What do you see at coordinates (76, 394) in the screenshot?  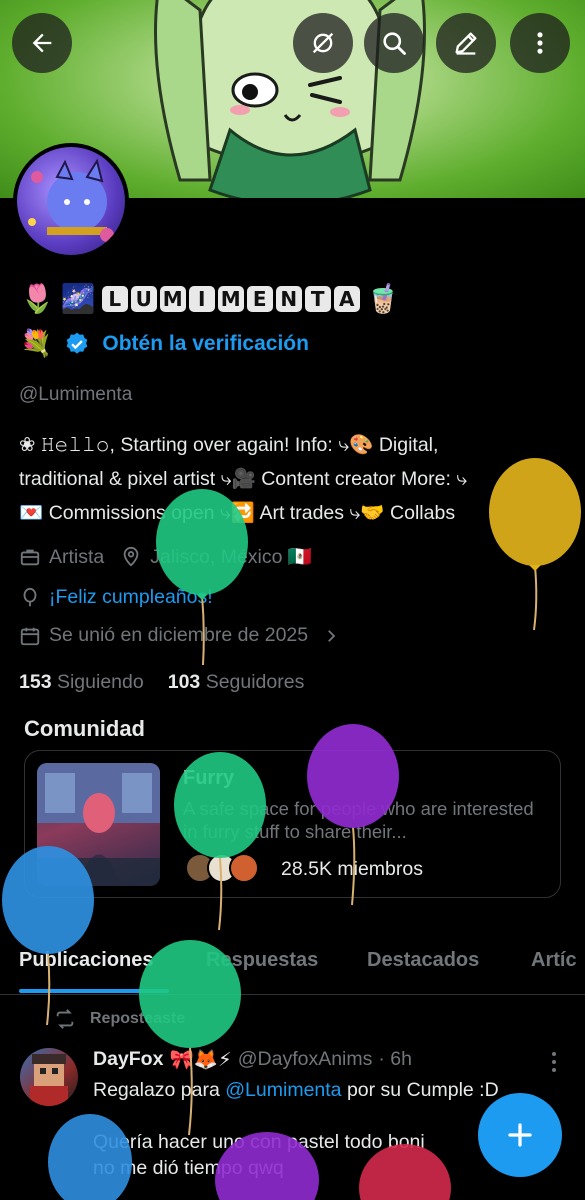 I see `user-handle: @Lumimenta` at bounding box center [76, 394].